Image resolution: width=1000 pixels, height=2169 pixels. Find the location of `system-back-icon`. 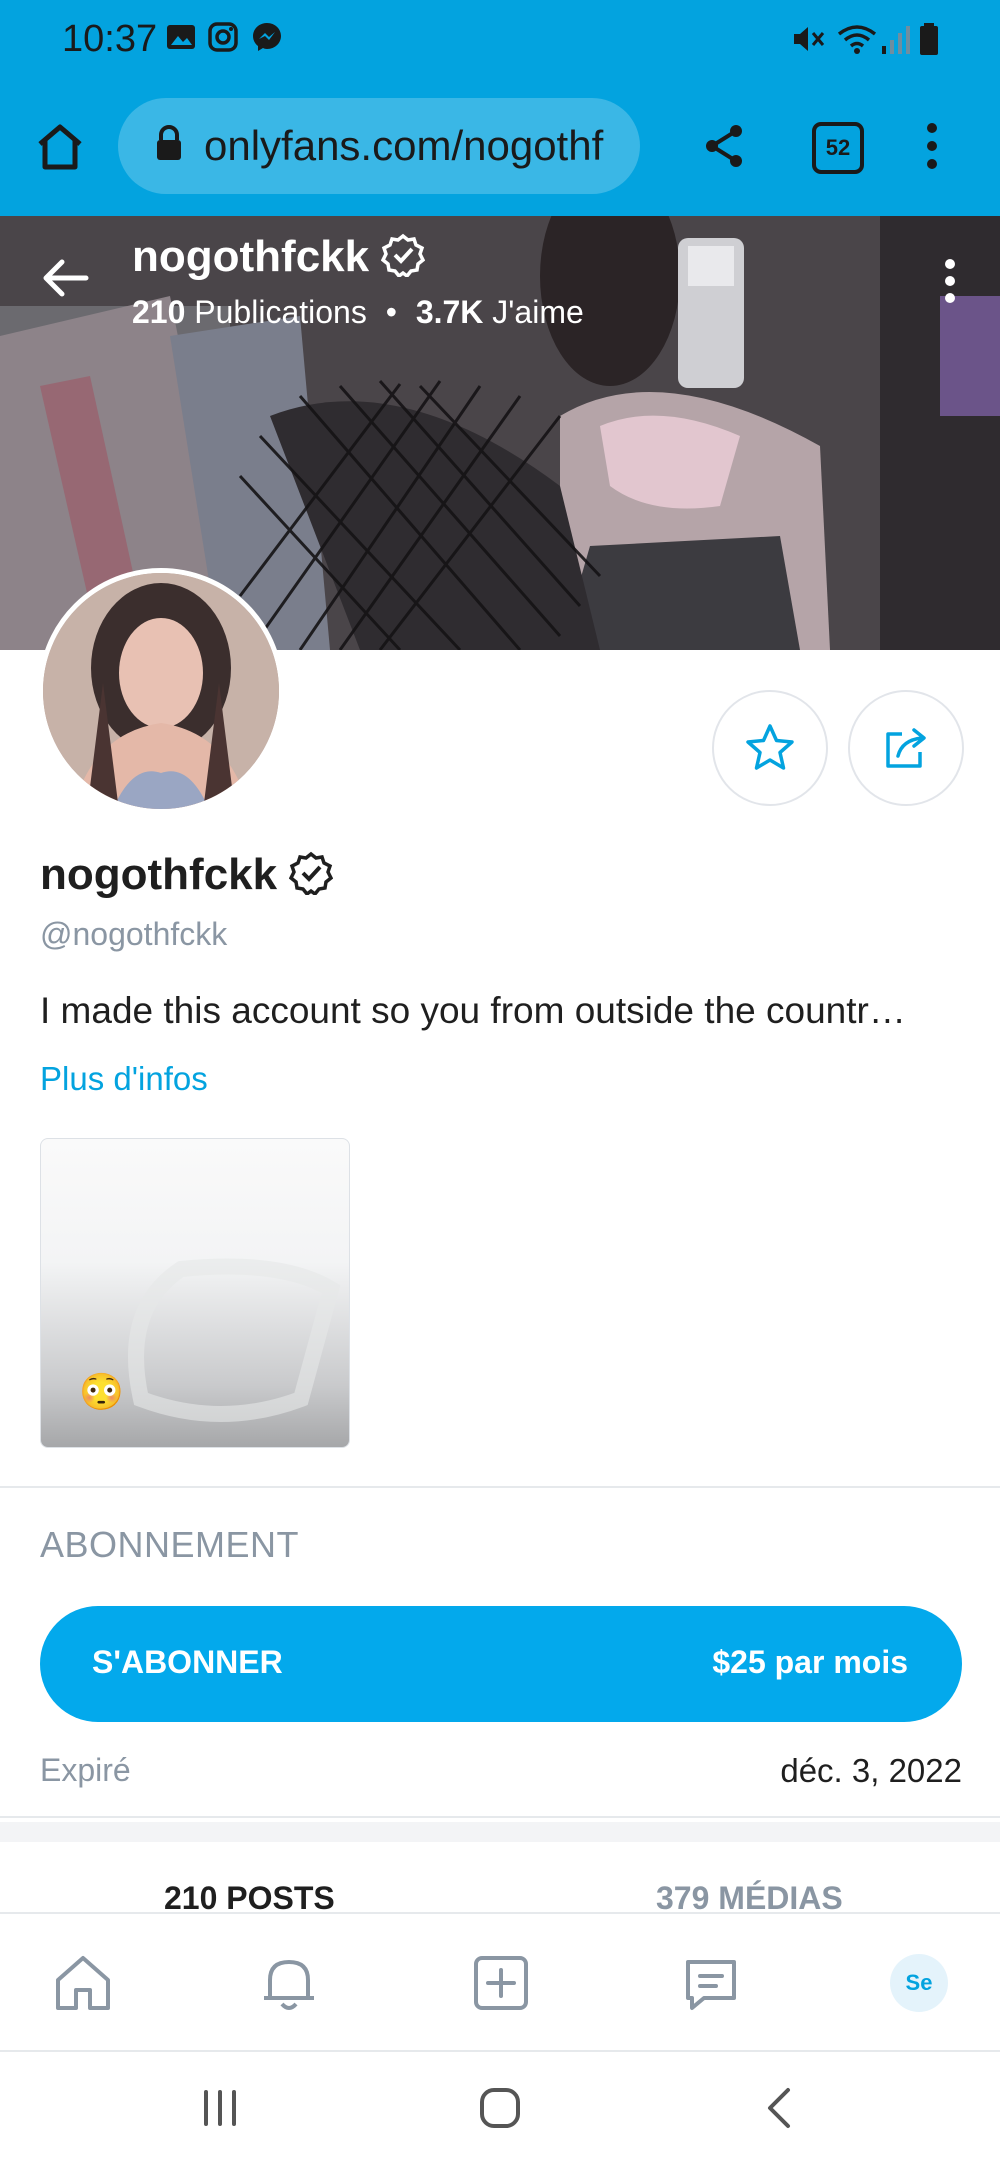

system-back-icon is located at coordinates (780, 2108).